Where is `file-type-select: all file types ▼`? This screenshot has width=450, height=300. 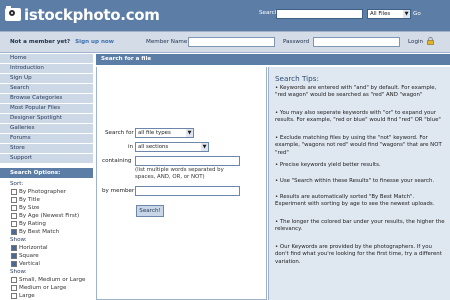
file-type-select: all file types ▼ is located at coordinates (164, 133).